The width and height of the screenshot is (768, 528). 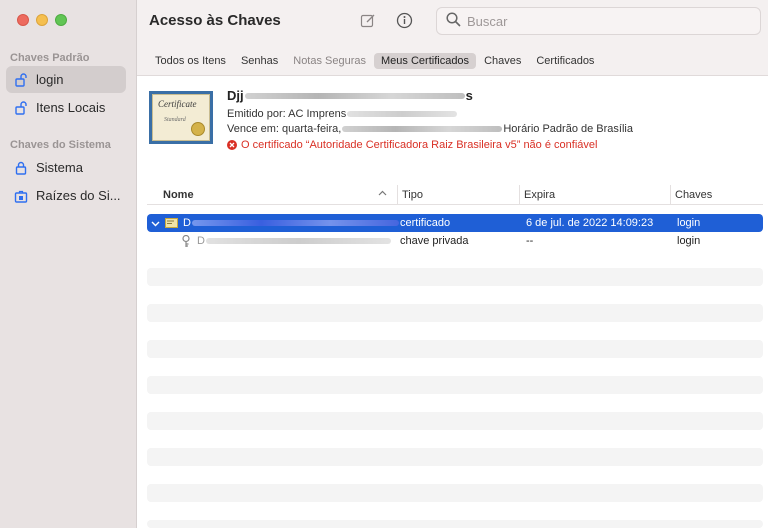 What do you see at coordinates (590, 223) in the screenshot?
I see `row-expires: 6 de jul. de 2022 14:09:23` at bounding box center [590, 223].